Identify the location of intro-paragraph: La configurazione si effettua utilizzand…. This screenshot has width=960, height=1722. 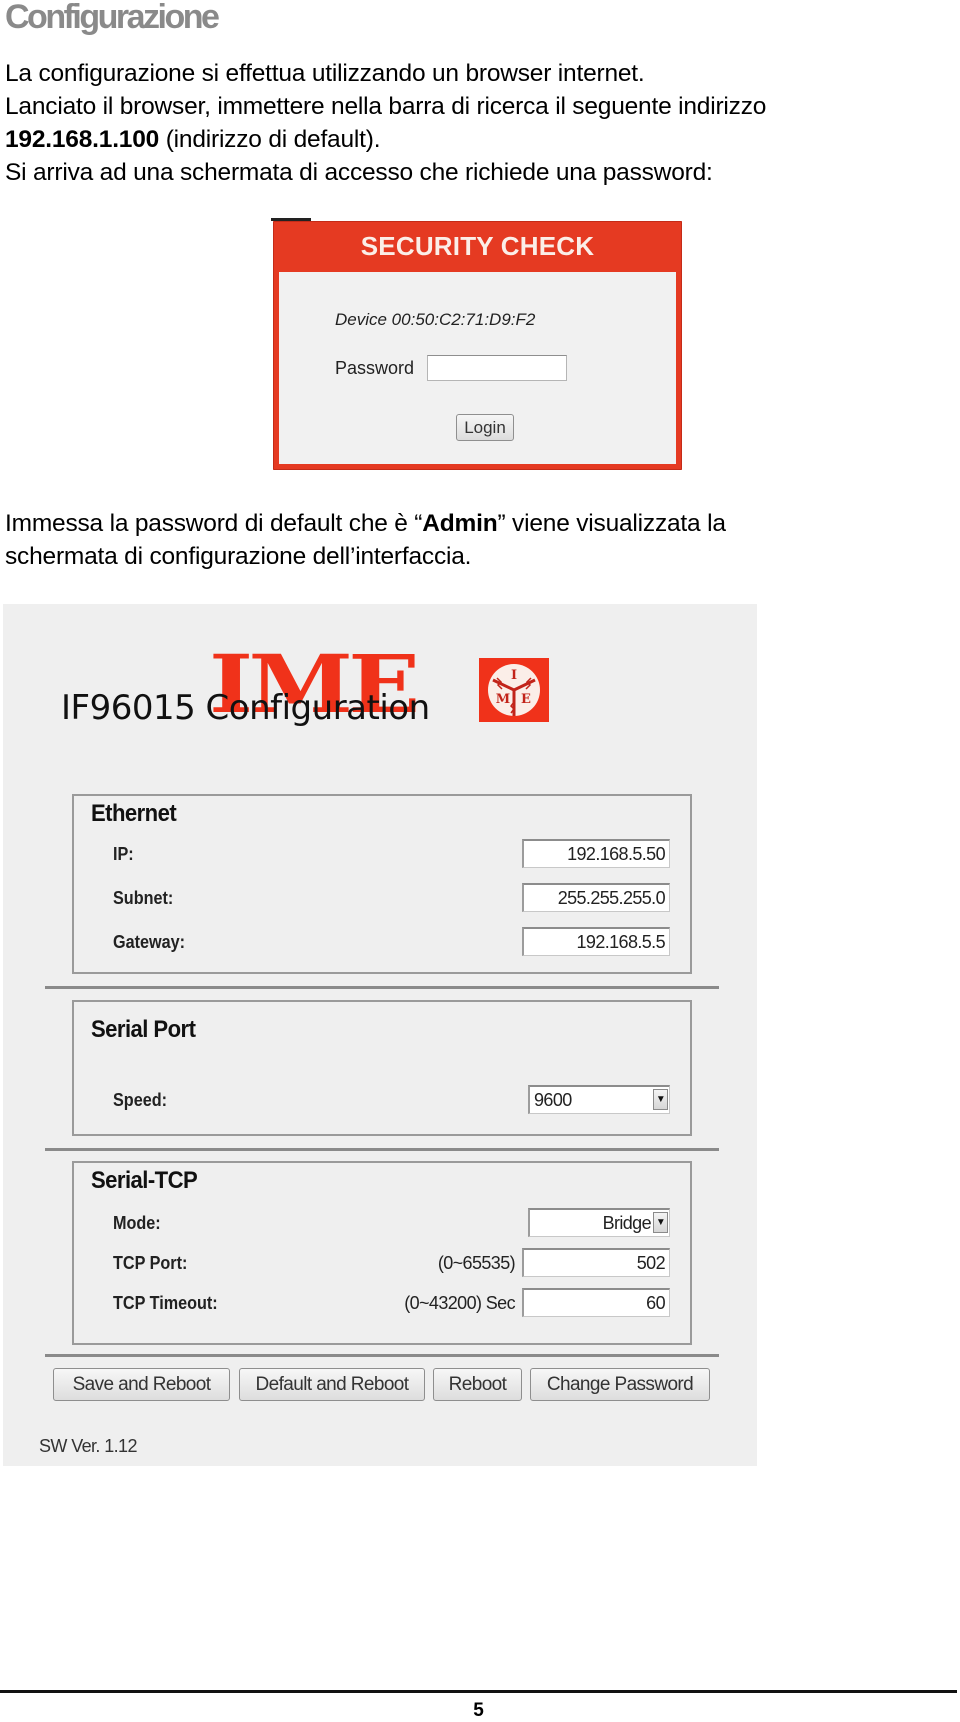
(385, 123).